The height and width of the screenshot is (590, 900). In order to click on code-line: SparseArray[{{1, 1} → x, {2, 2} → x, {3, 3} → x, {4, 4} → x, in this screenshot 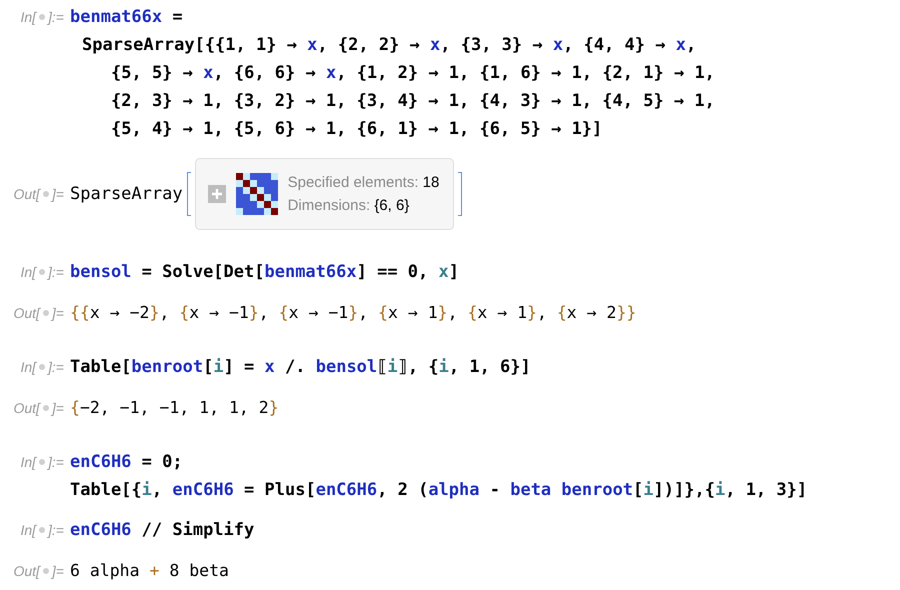, I will do `click(389, 45)`.